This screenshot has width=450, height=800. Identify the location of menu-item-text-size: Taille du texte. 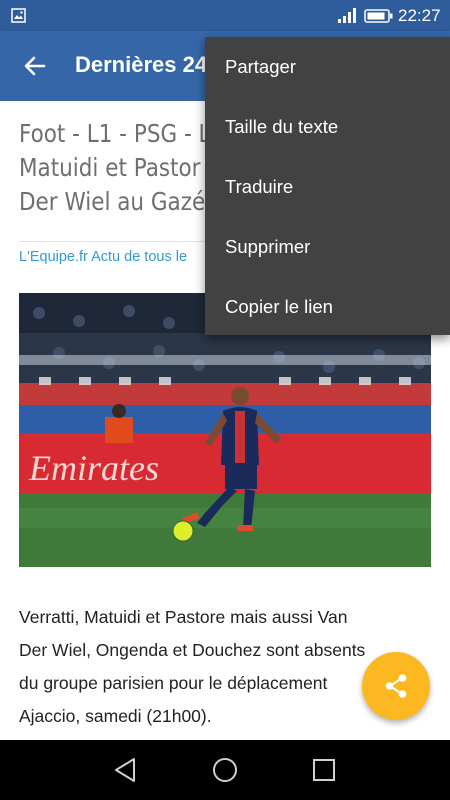
(327, 127).